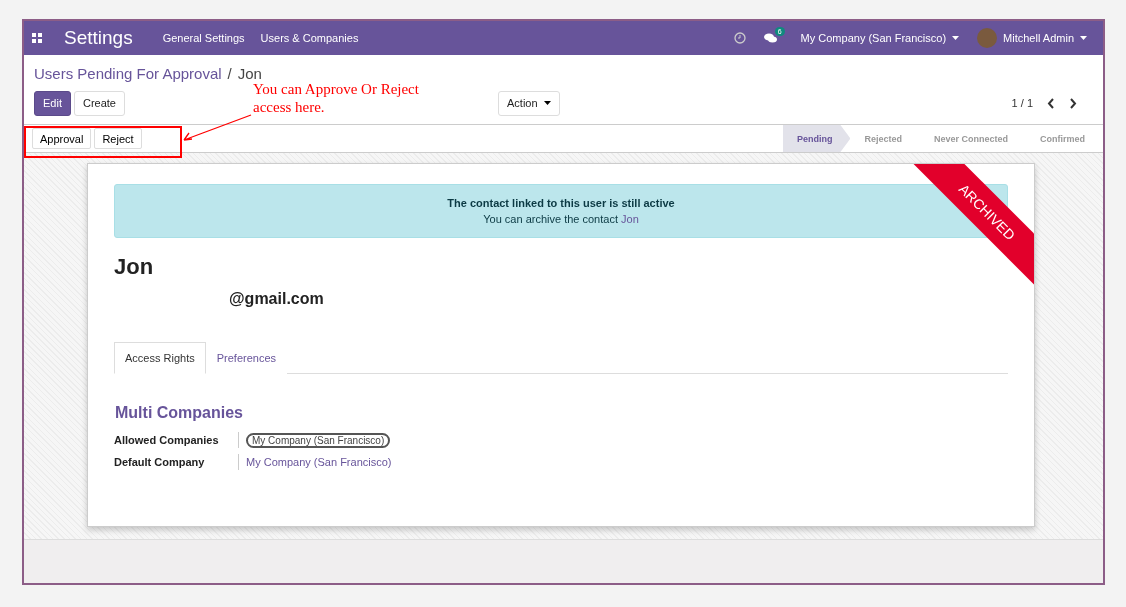 This screenshot has height=607, width=1126. Describe the element at coordinates (52, 103) in the screenshot. I see `edit-button: Edit` at that location.